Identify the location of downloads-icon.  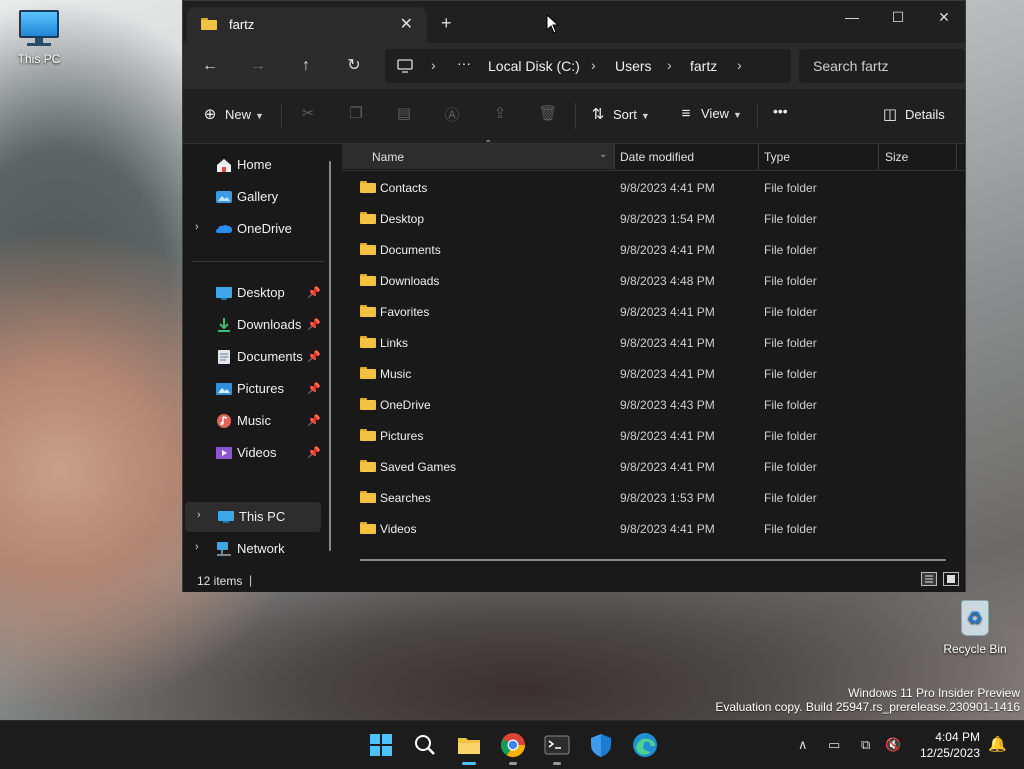
(224, 325).